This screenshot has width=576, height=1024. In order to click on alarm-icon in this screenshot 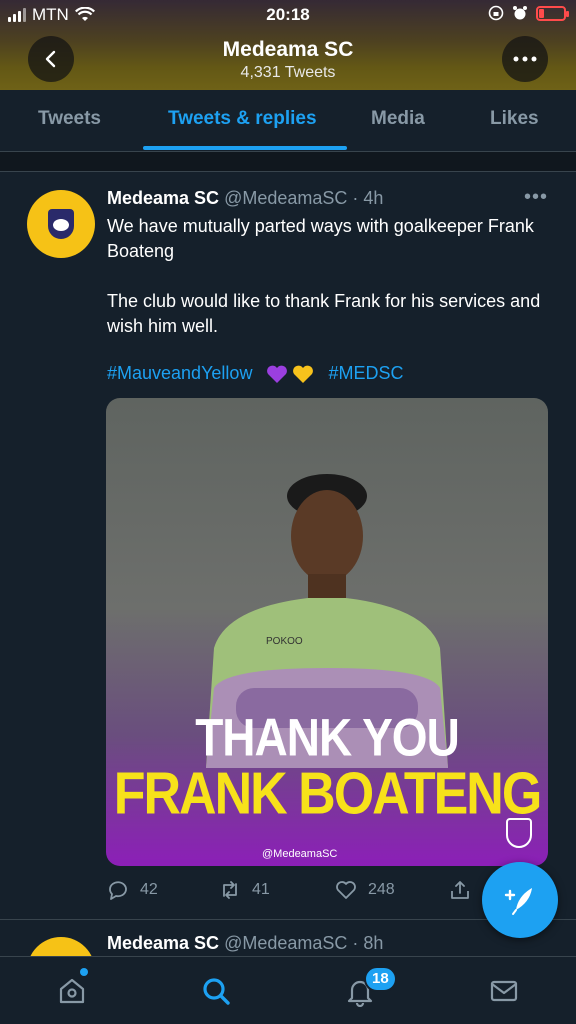, I will do `click(520, 13)`.